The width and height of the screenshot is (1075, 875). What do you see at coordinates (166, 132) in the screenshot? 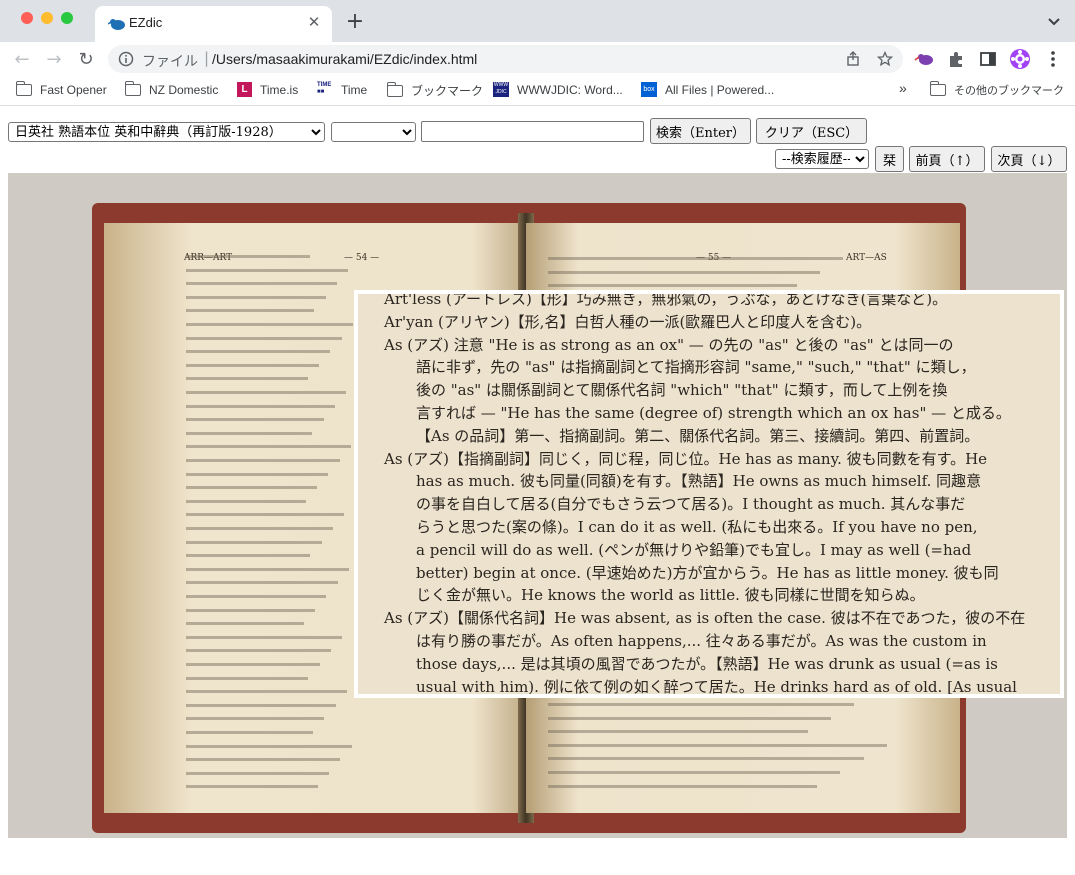
I see `dictionary-select: 日英社 熟語本位 英和中辭典（再訂版-1928）` at bounding box center [166, 132].